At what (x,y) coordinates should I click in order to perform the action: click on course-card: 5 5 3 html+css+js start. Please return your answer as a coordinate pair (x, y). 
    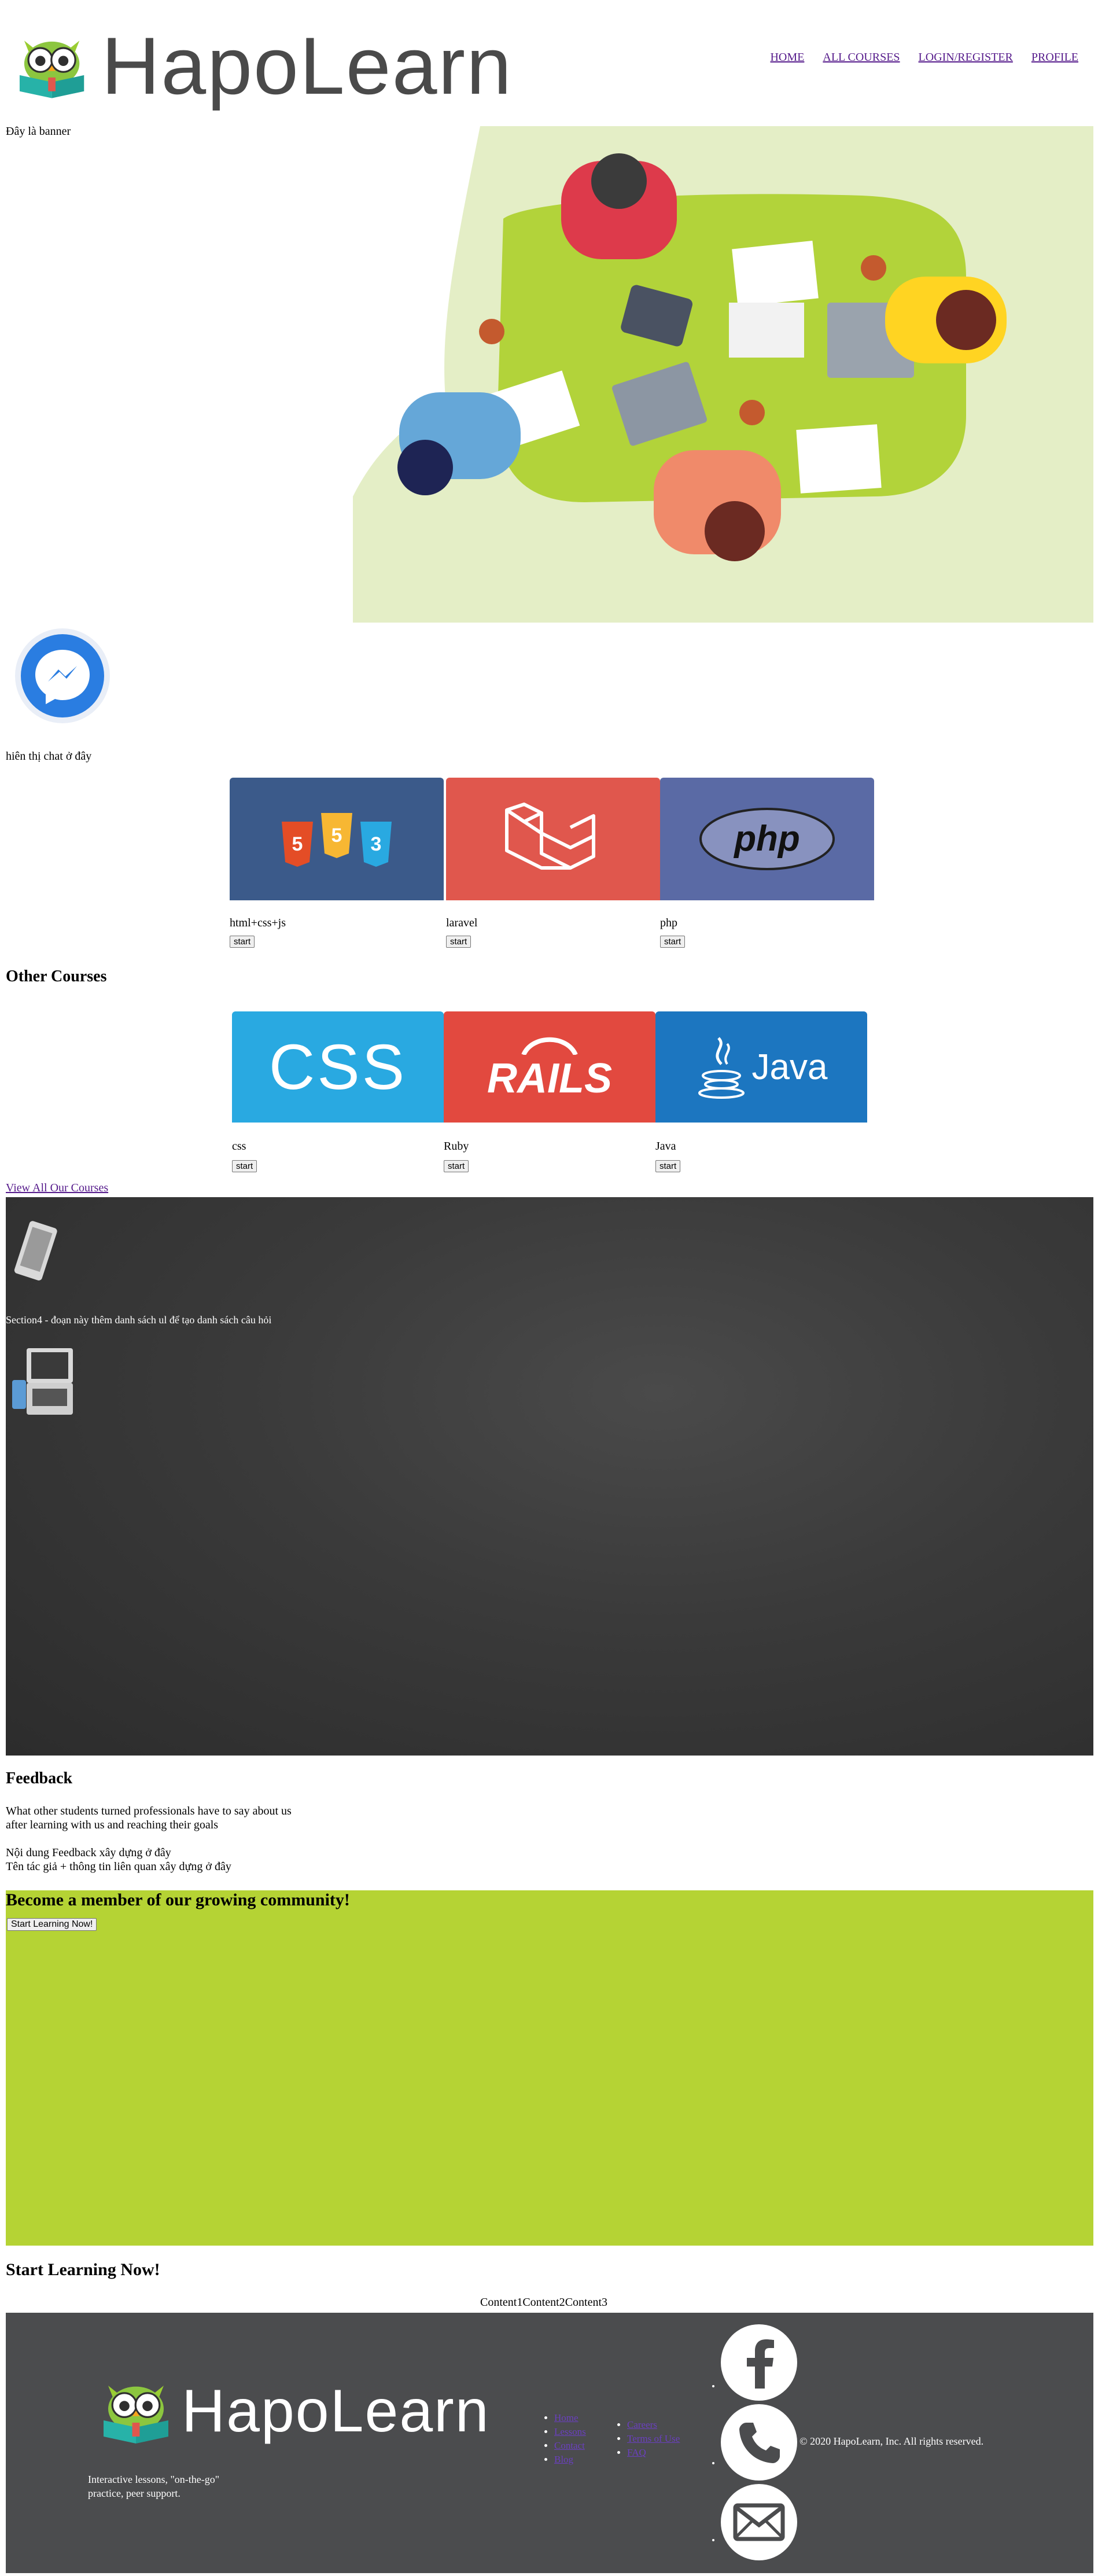
    Looking at the image, I should click on (337, 863).